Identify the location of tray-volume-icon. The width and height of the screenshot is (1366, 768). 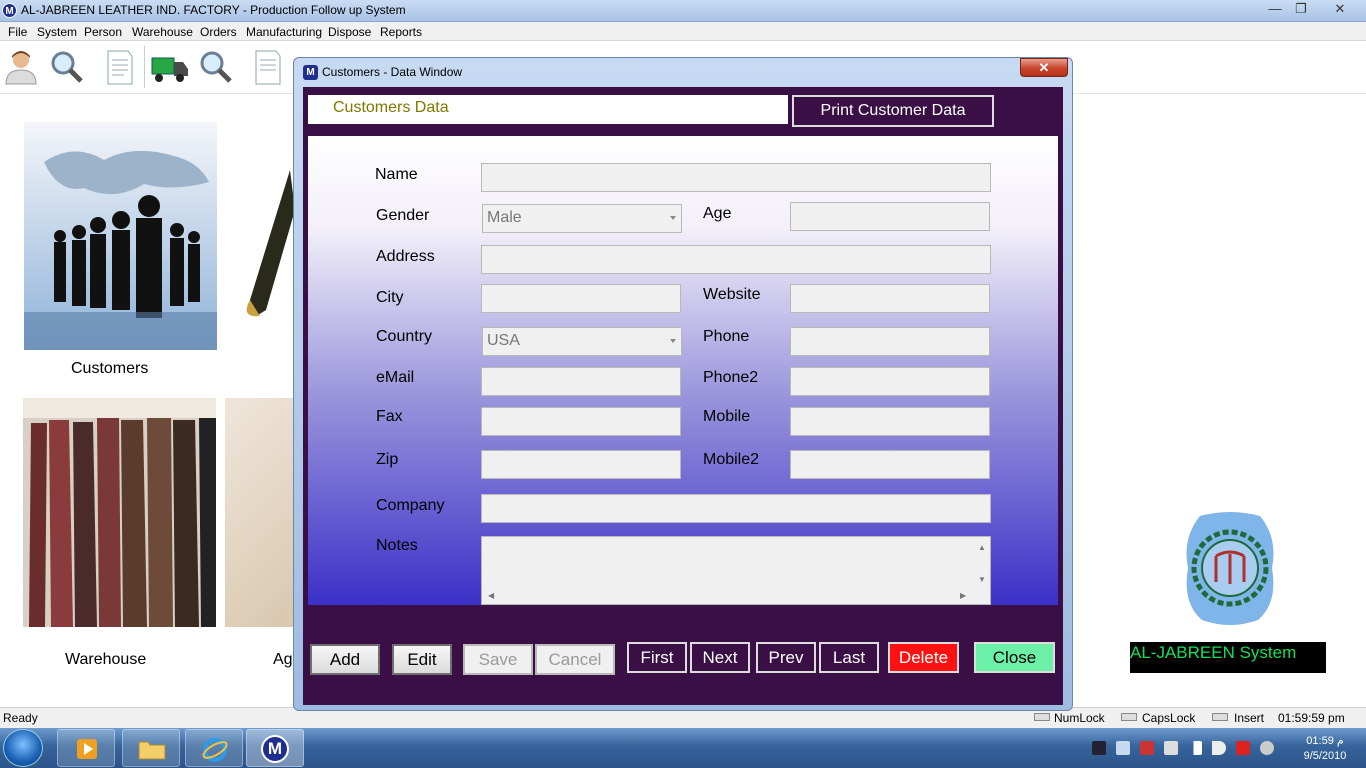
(1219, 748).